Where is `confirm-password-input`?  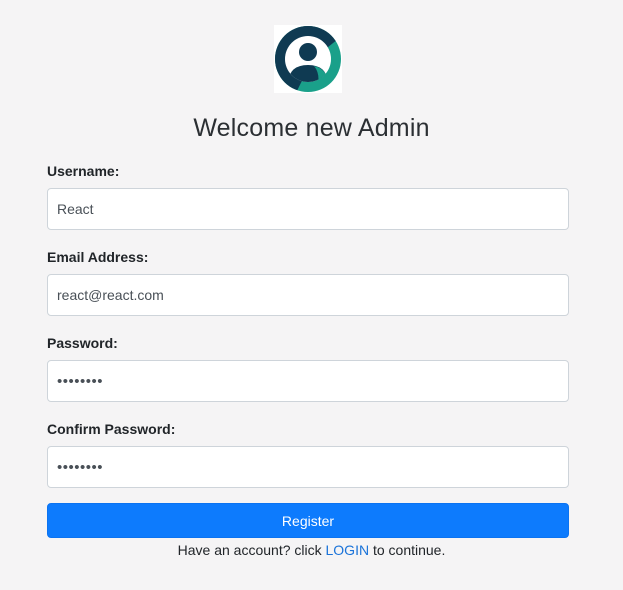
confirm-password-input is located at coordinates (308, 467).